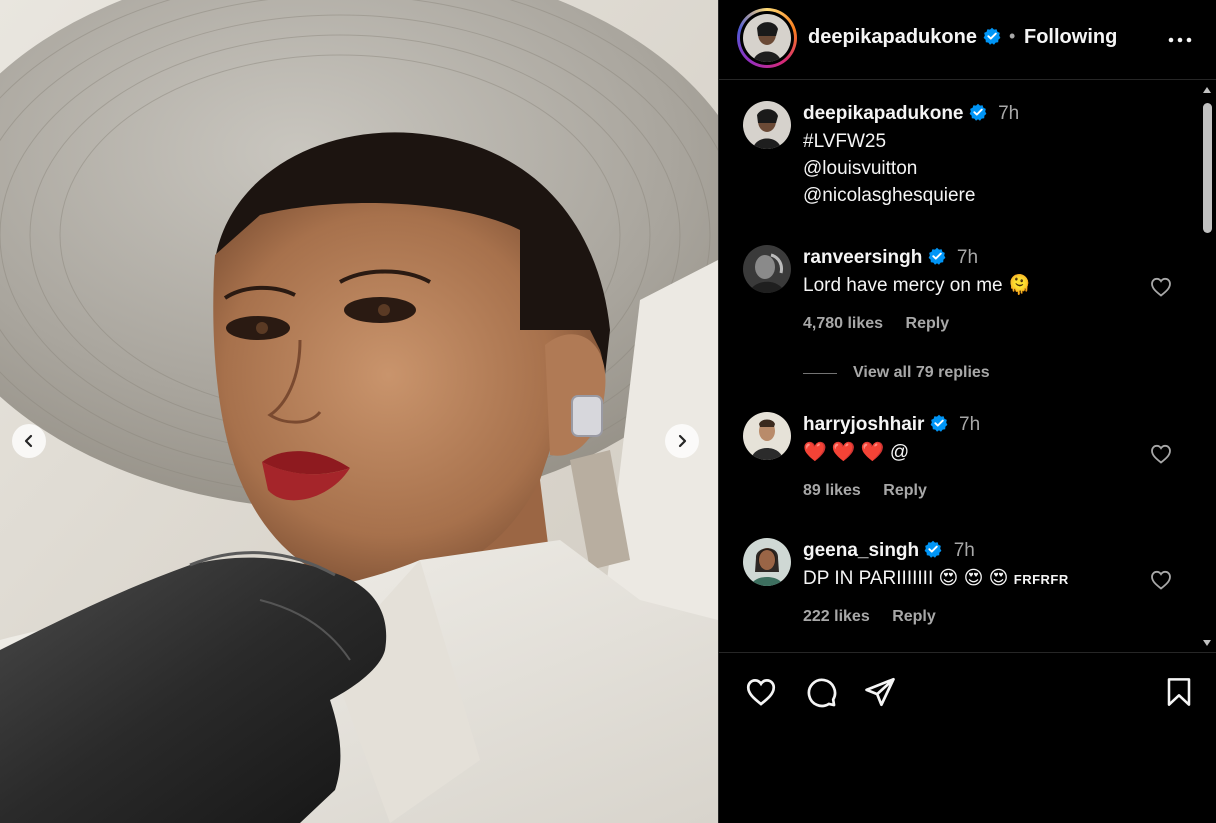  What do you see at coordinates (903, 285) in the screenshot?
I see `comment-text-content: Lord have mercy on me` at bounding box center [903, 285].